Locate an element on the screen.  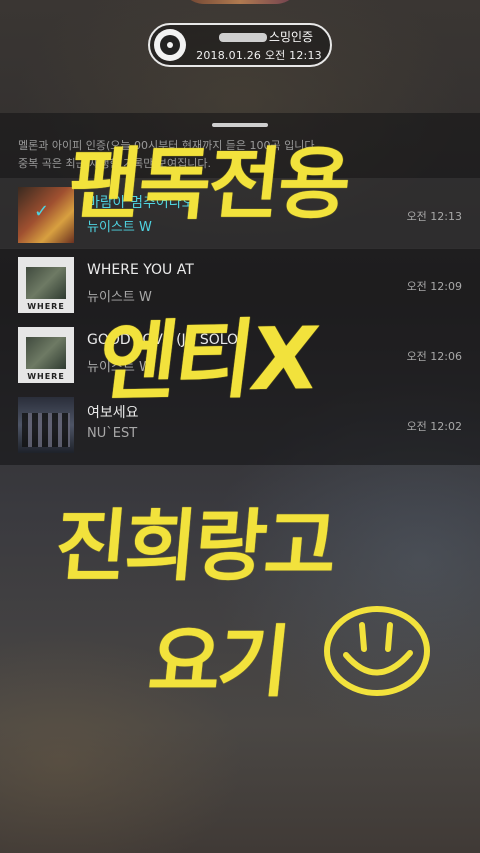
streaming-verification-badge: 스밍인증 2018.01.26 오전 12:13 is located at coordinates (240, 45).